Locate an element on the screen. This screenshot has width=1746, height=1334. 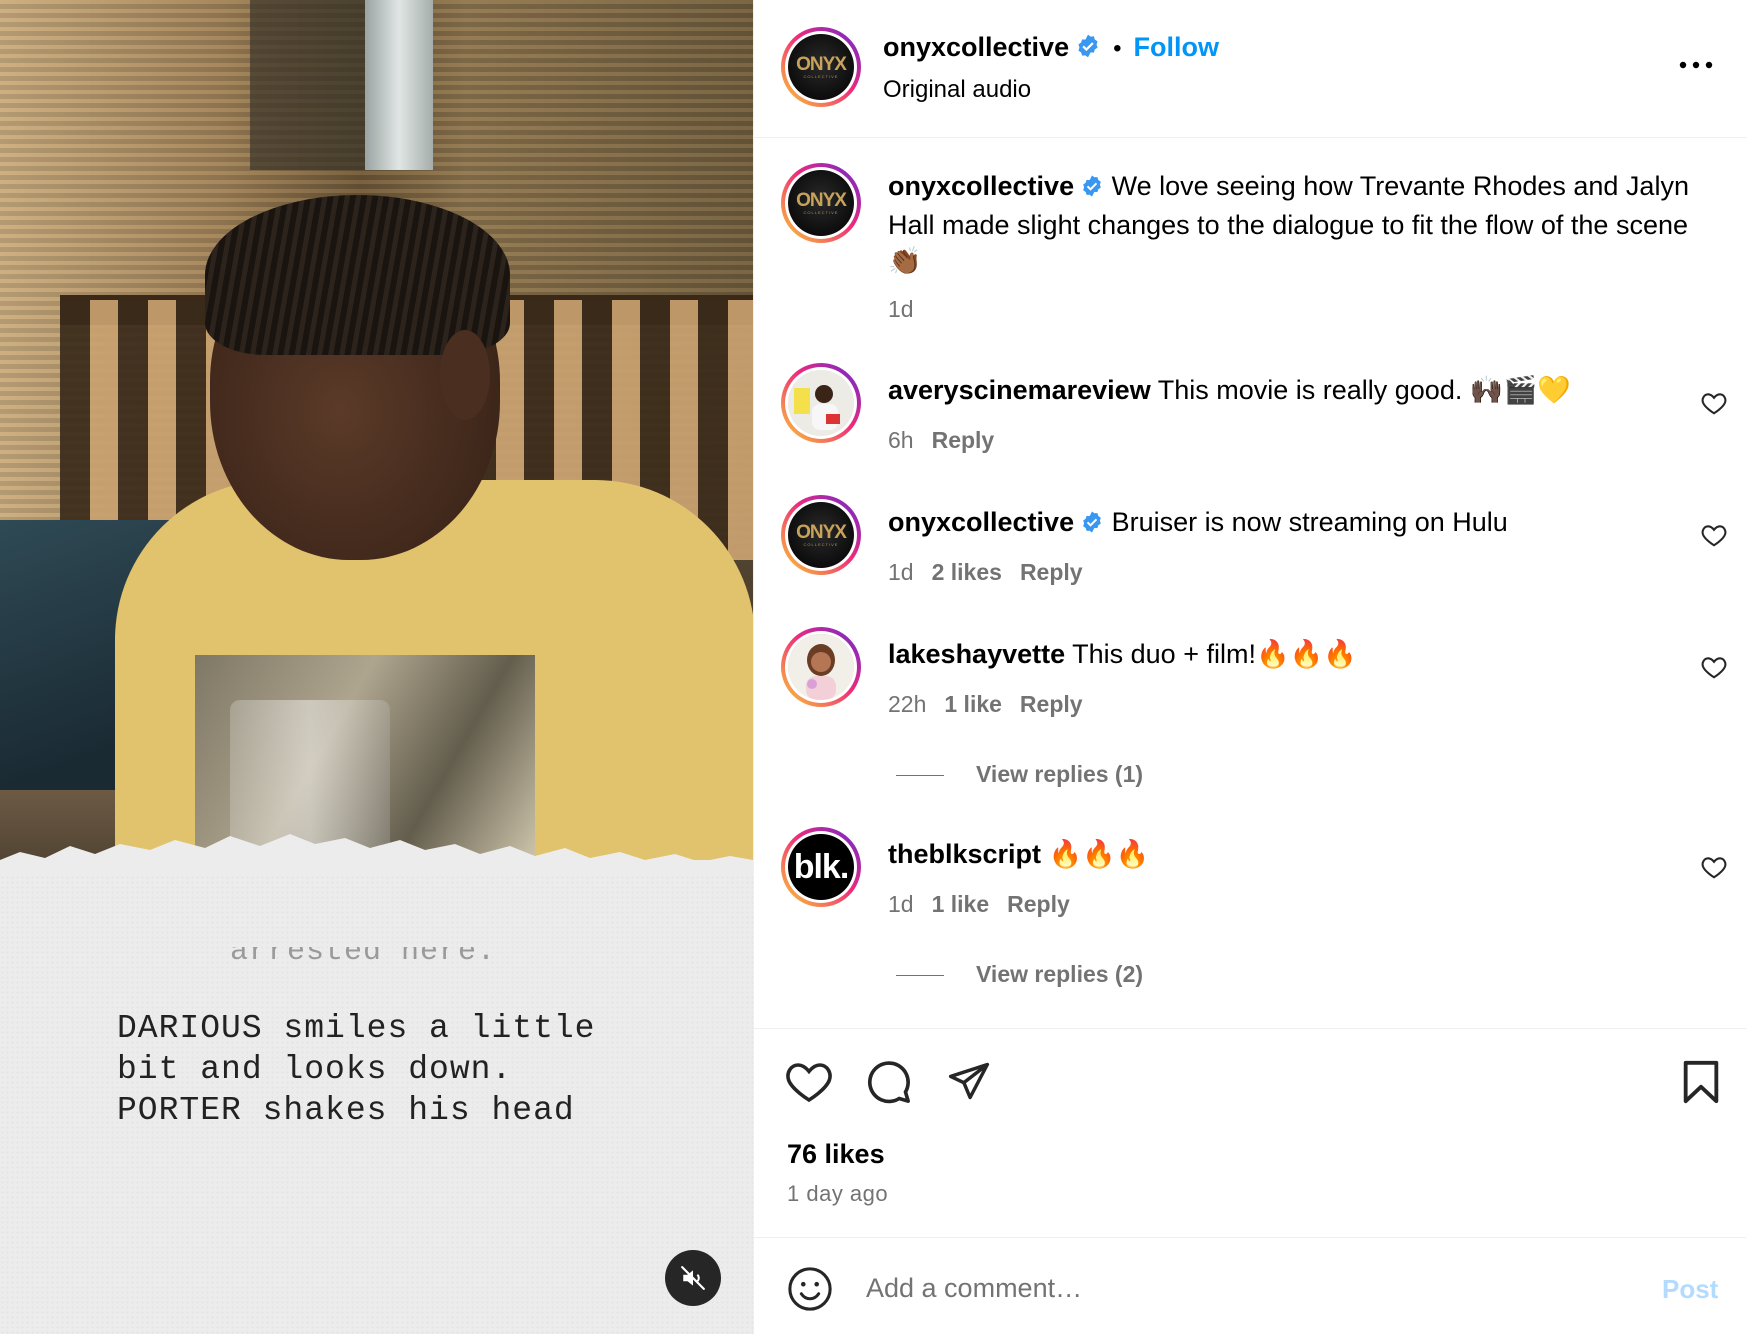
more-options-button is located at coordinates (1696, 67).